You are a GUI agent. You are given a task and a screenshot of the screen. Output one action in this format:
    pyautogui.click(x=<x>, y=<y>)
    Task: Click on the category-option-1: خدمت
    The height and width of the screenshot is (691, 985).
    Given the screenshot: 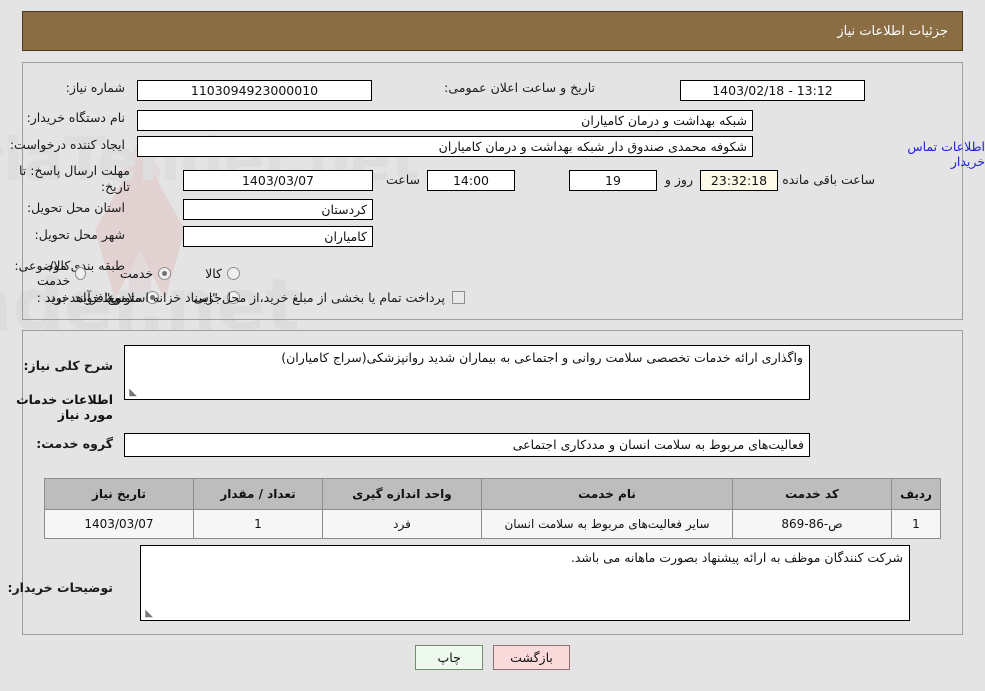 What is the action you would take?
    pyautogui.click(x=145, y=273)
    